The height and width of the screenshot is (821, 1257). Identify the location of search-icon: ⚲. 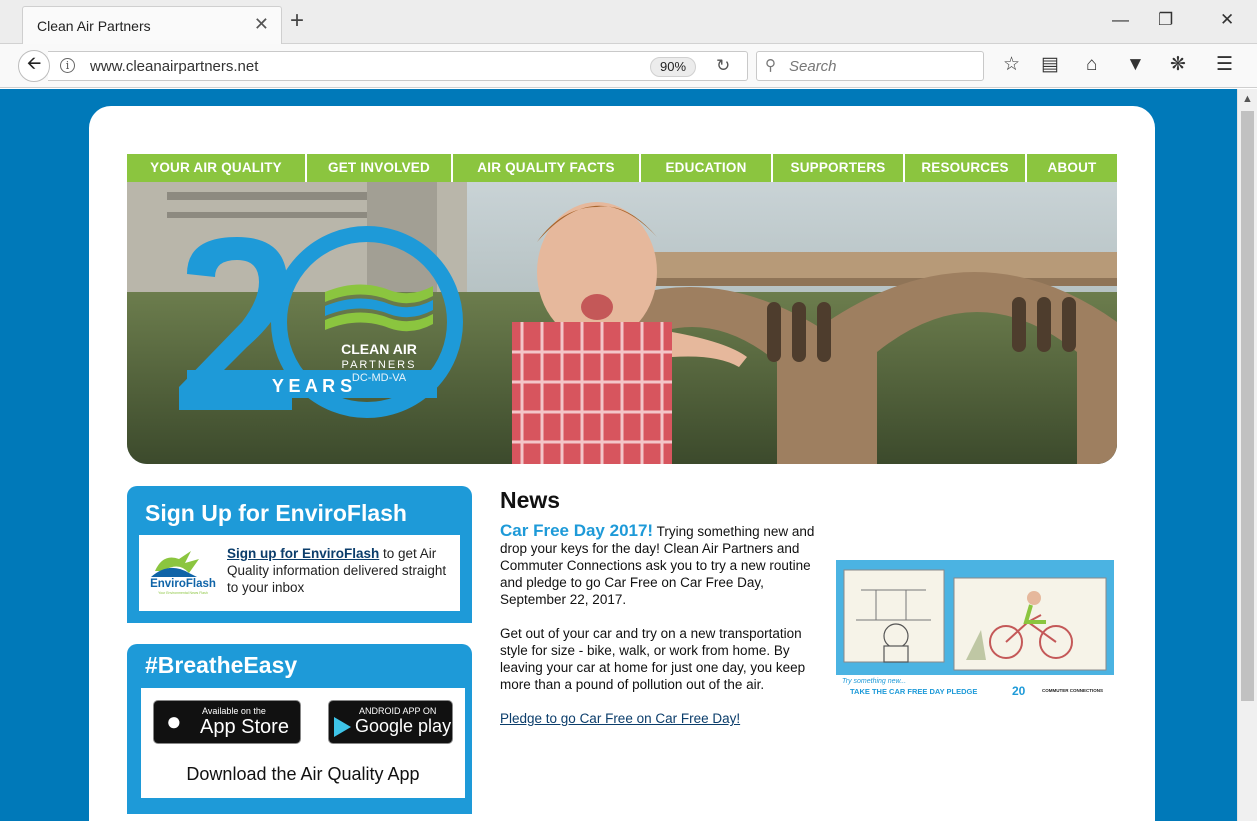
(770, 65).